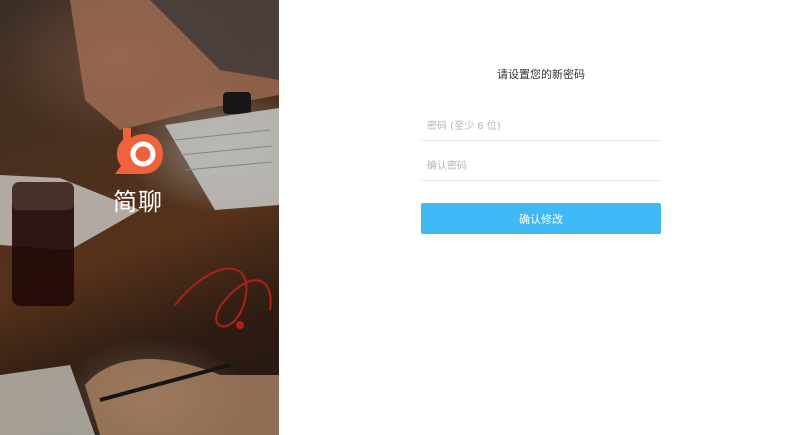  I want to click on chat-bubble-b-icon, so click(139, 151).